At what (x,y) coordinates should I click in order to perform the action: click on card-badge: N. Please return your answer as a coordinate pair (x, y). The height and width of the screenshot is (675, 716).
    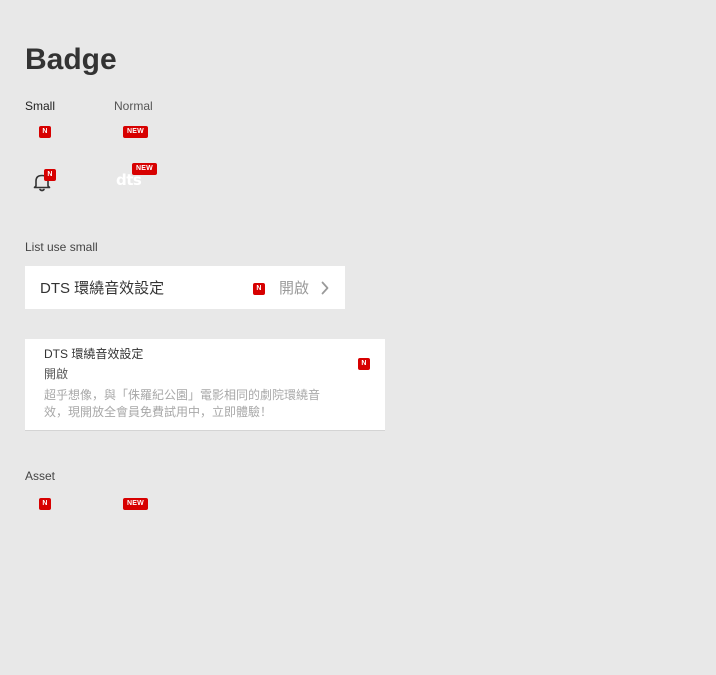
    Looking at the image, I should click on (364, 364).